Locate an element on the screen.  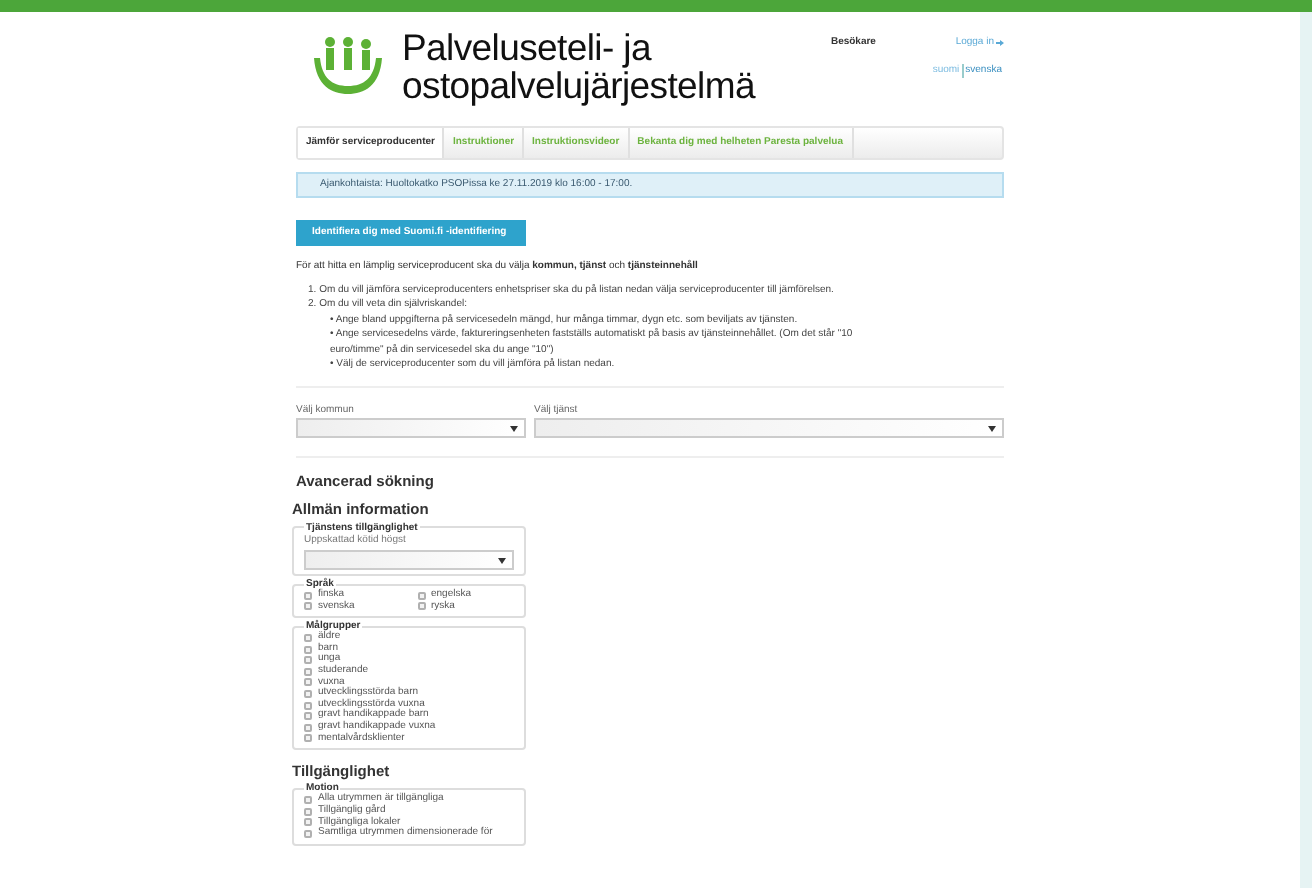
site-title: Palveluseteli- ja ostopalvelujärjestelmä is located at coordinates (578, 69).